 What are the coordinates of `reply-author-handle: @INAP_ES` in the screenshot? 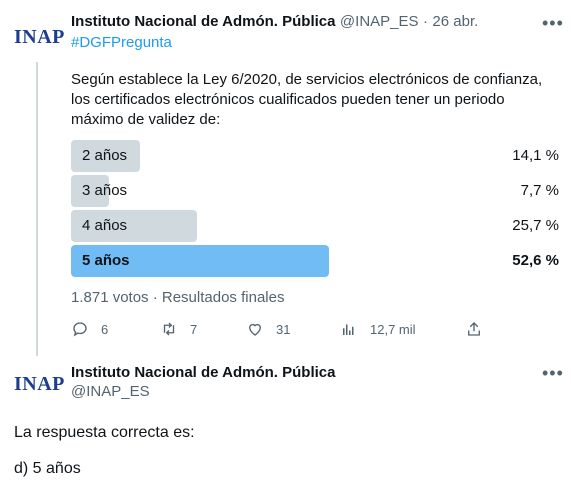 It's located at (110, 391).